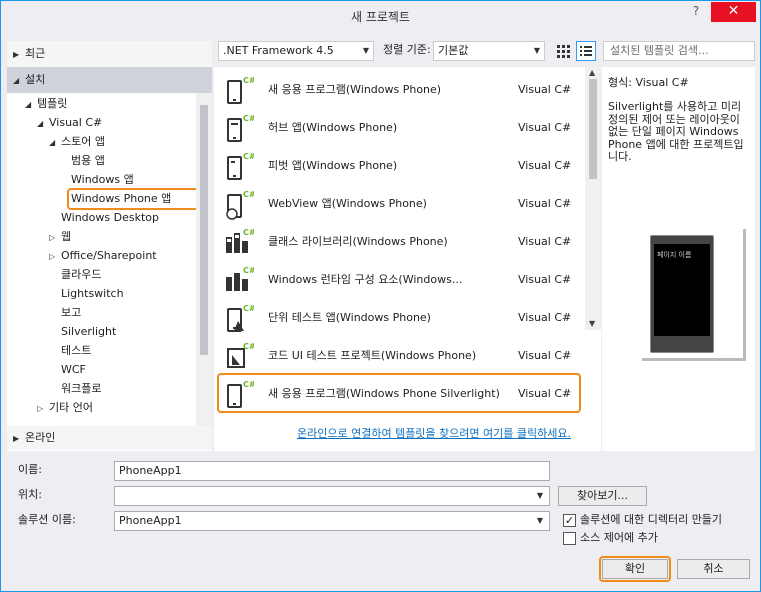 The height and width of the screenshot is (592, 761). What do you see at coordinates (77, 141) in the screenshot?
I see `tree-item-store-apps: ◢ 스토어 앱` at bounding box center [77, 141].